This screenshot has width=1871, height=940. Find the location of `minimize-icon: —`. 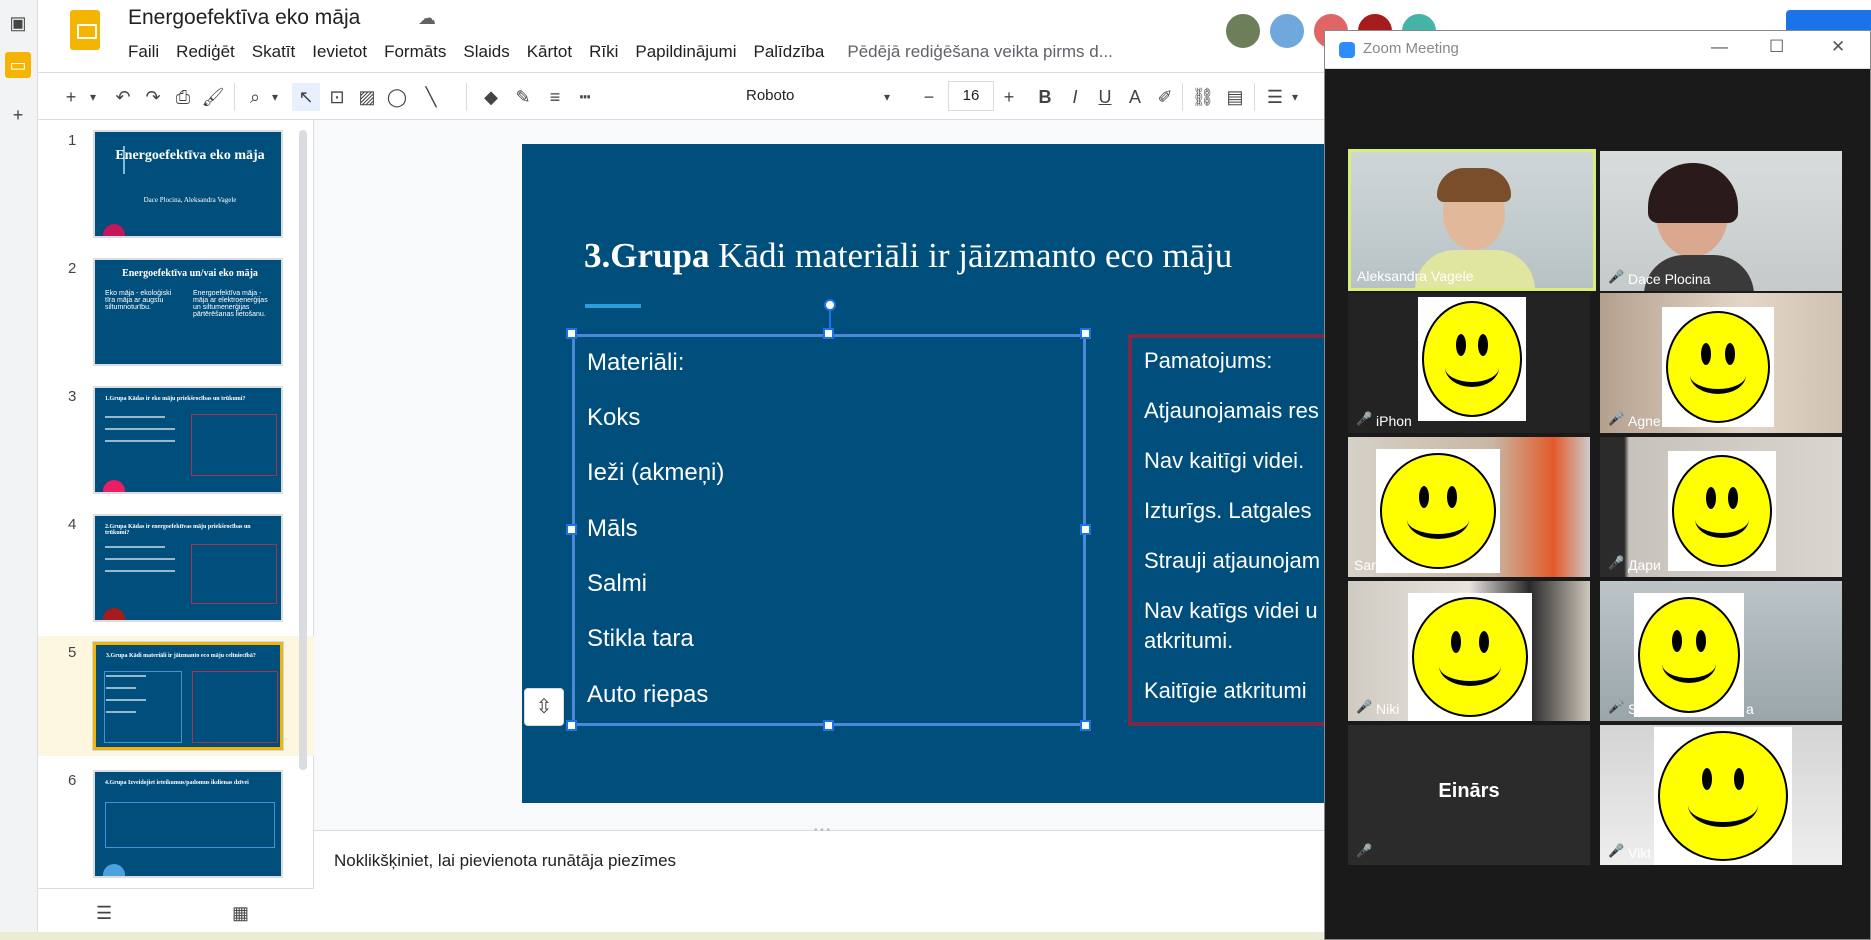

minimize-icon: — is located at coordinates (1719, 47).